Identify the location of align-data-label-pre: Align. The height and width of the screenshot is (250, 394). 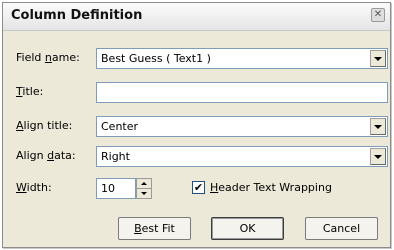
(32, 155).